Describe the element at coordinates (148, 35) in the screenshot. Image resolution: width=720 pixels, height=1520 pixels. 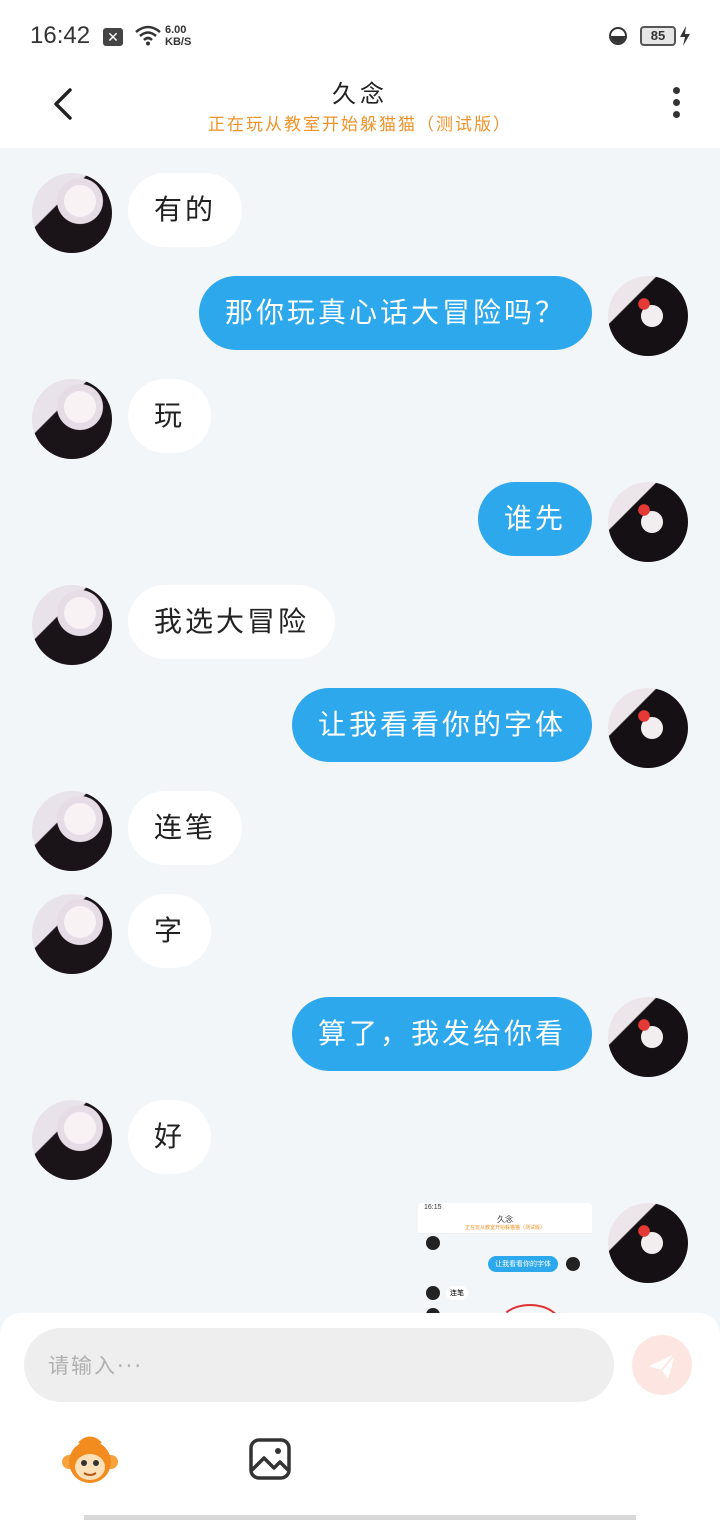
I see `wifi-icon` at that location.